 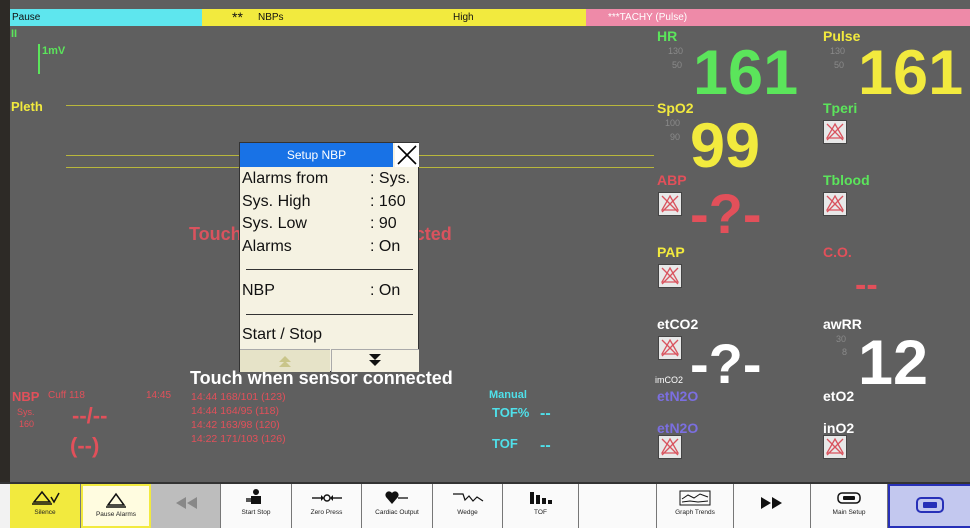 What do you see at coordinates (276, 201) in the screenshot?
I see `row-key: Sys. High` at bounding box center [276, 201].